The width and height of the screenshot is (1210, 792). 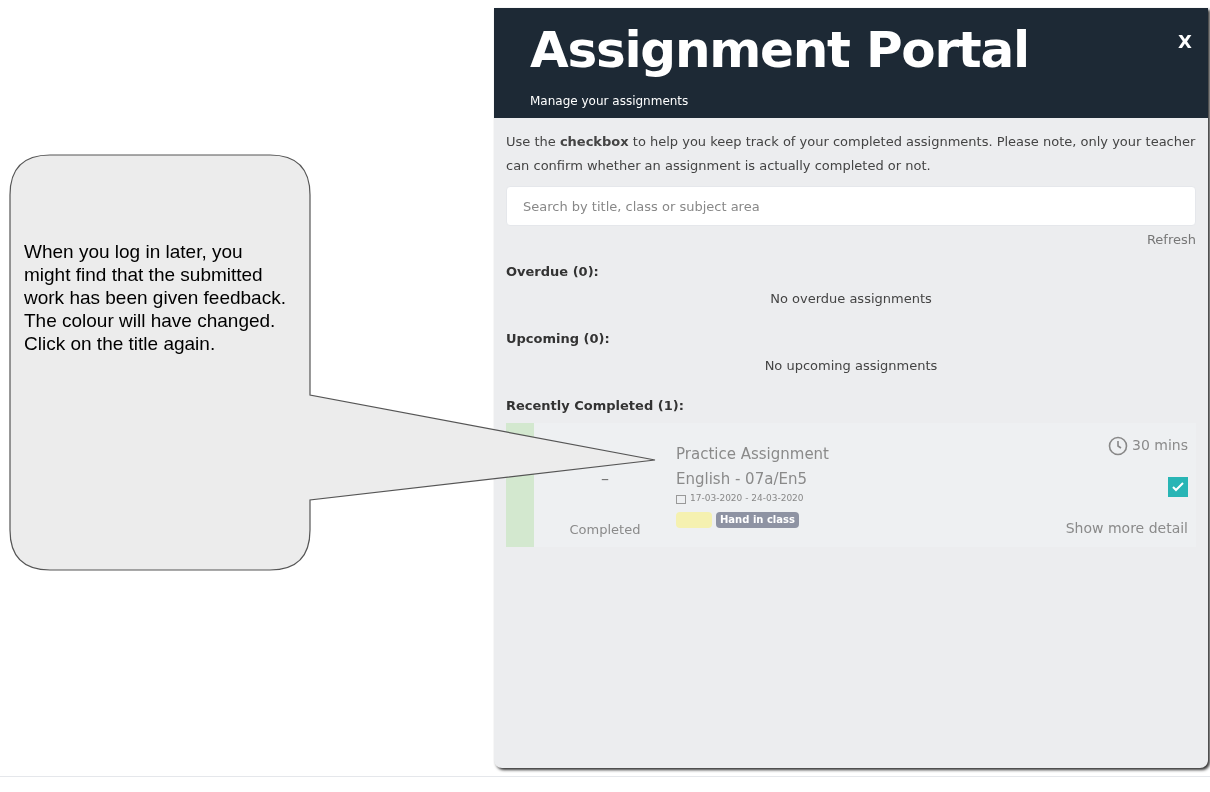 I want to click on empty-message: No overdue assignments, so click(x=851, y=299).